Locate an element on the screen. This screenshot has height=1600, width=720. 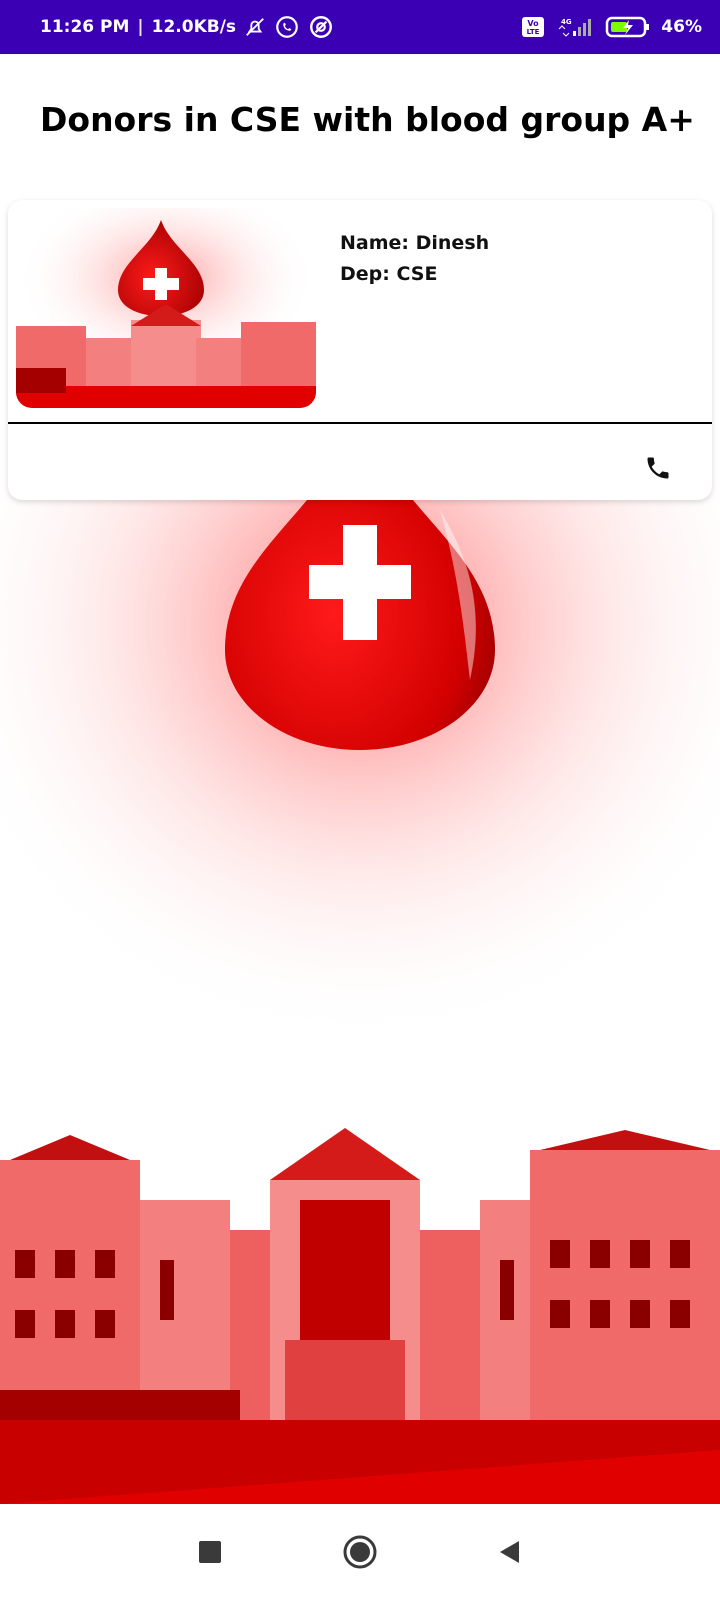
mute-bell-icon is located at coordinates (255, 27).